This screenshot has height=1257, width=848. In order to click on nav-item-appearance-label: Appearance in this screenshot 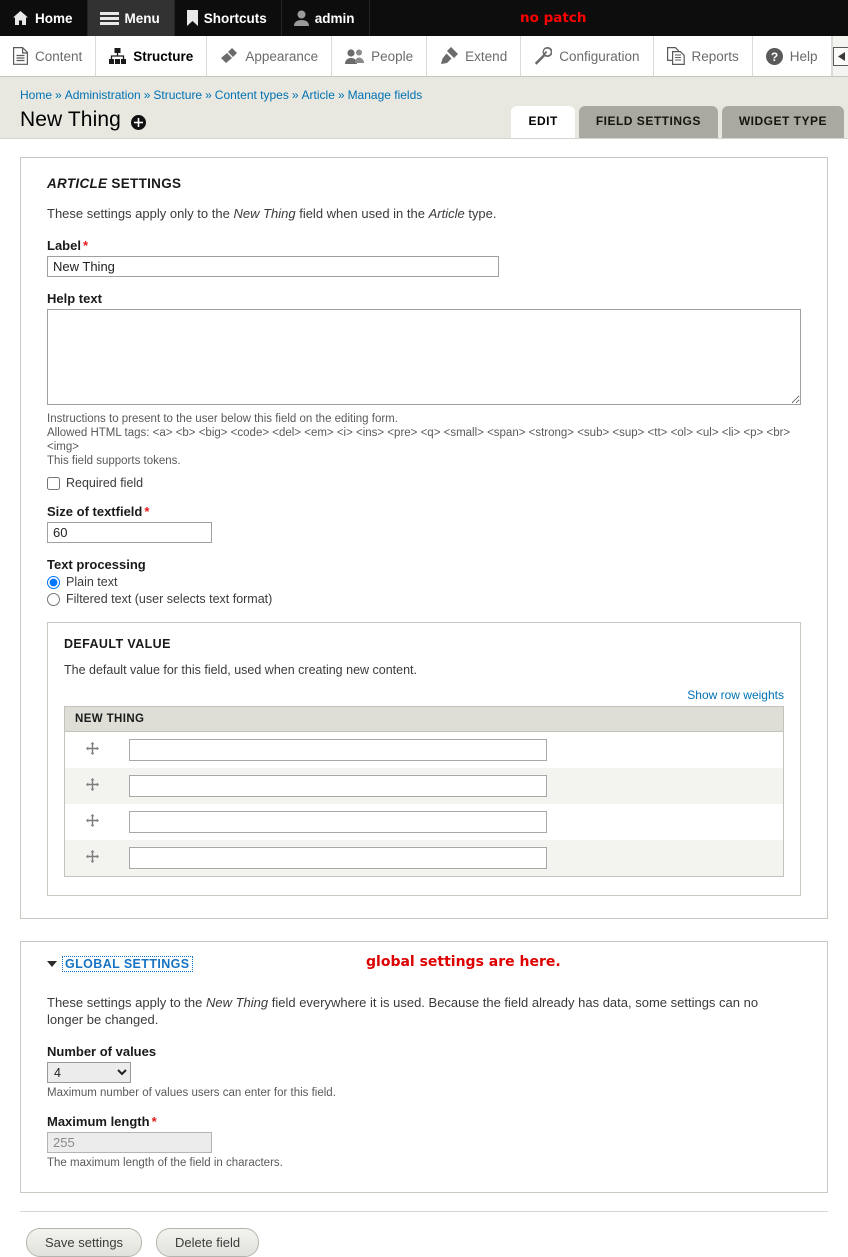, I will do `click(282, 56)`.